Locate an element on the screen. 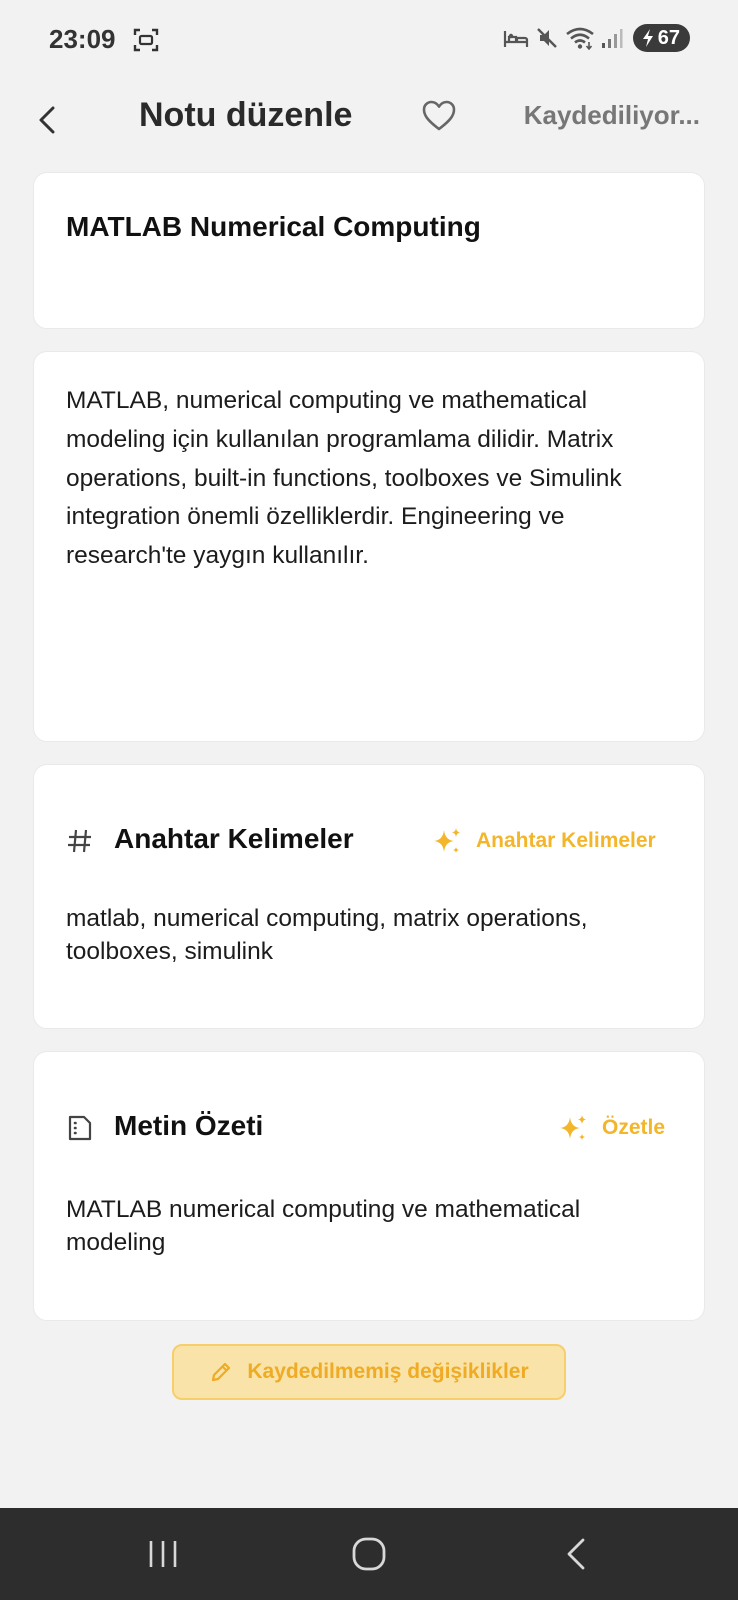 Image resolution: width=738 pixels, height=1600 pixels. recent-apps-button is located at coordinates (163, 1554).